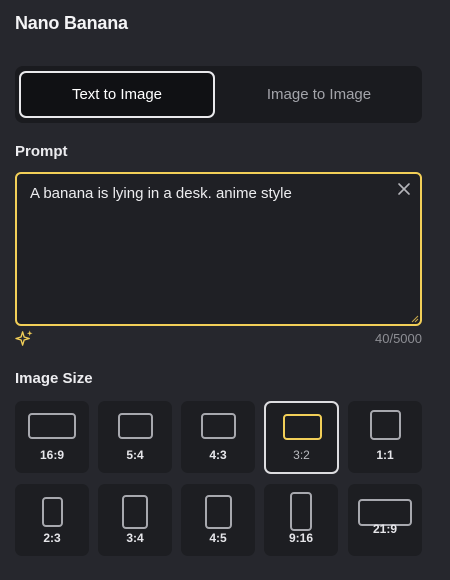  What do you see at coordinates (24, 338) in the screenshot?
I see `sparkle-icon` at bounding box center [24, 338].